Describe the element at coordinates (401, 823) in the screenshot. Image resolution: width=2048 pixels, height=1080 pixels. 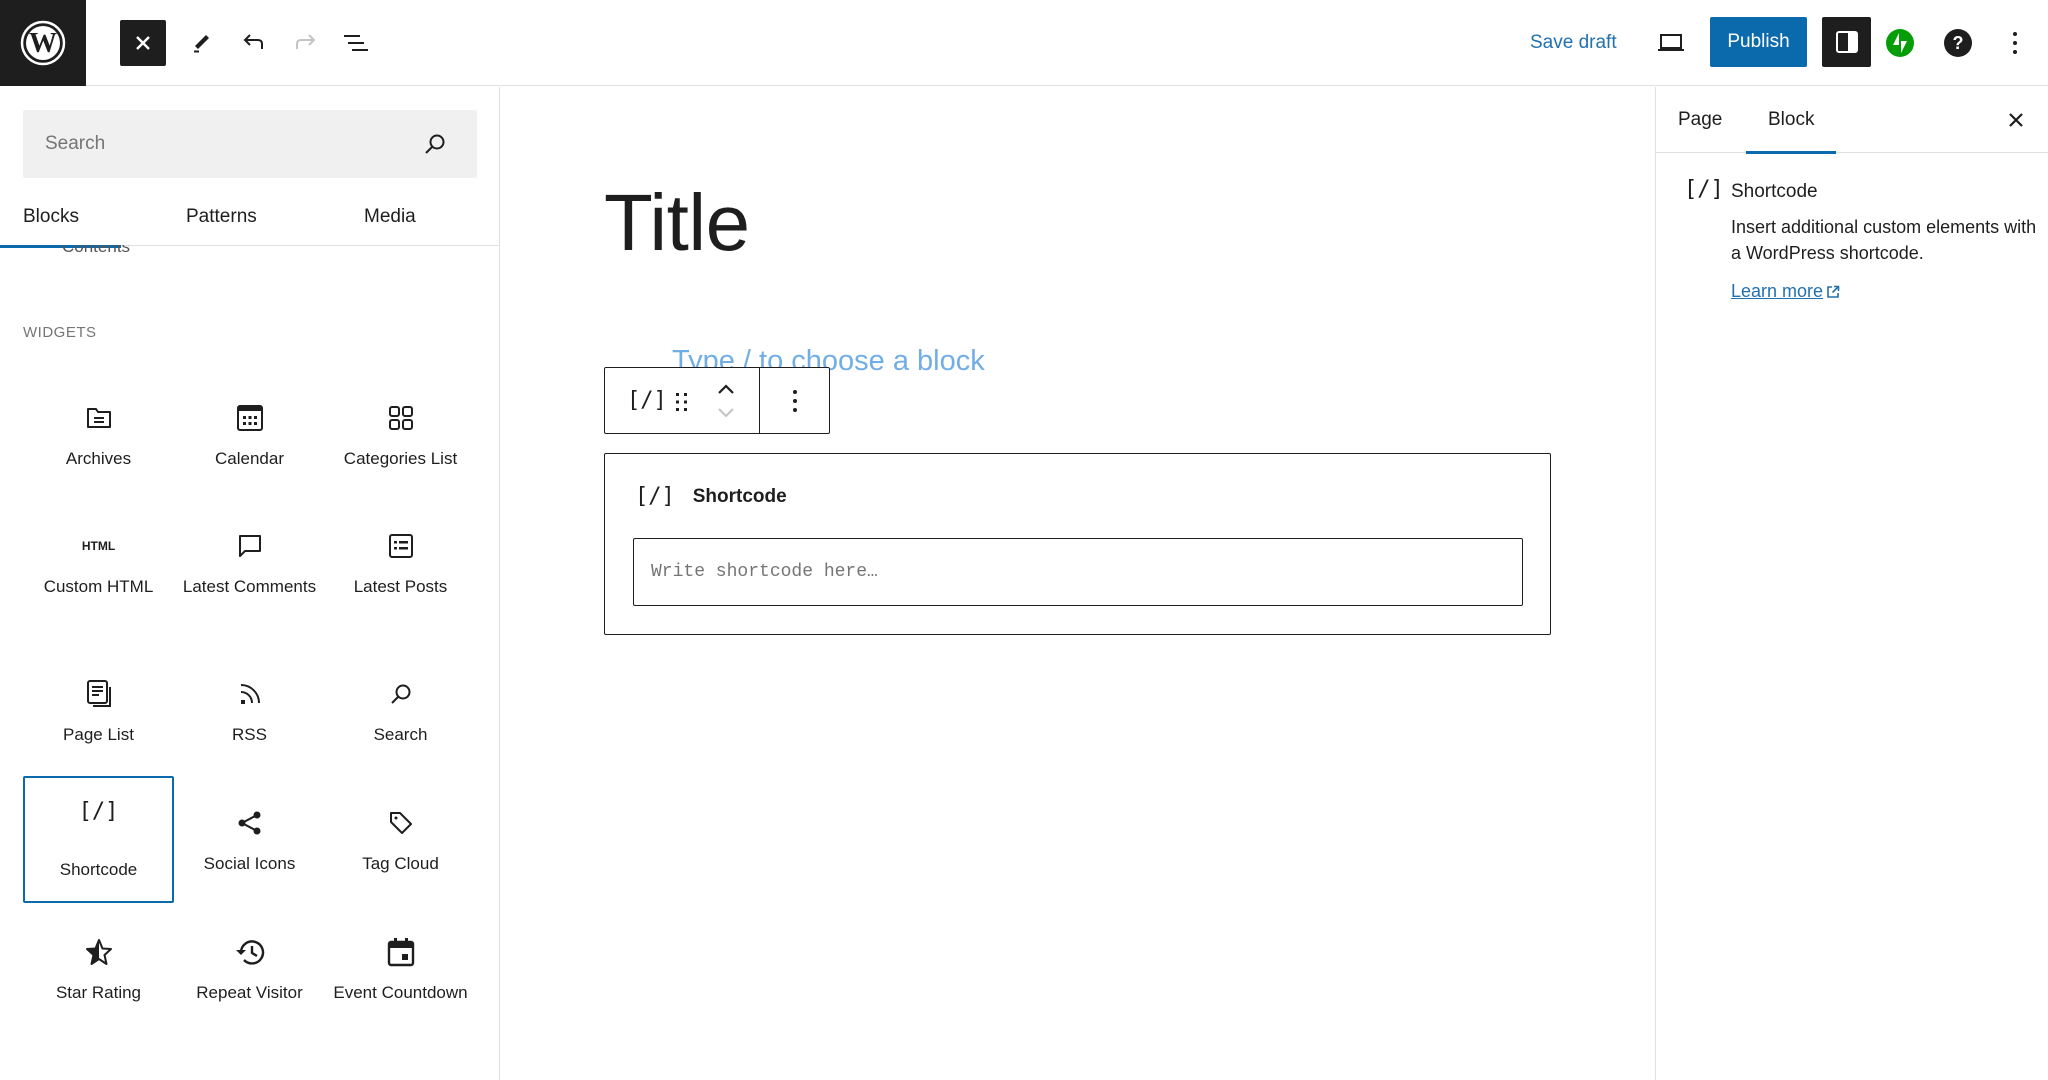
I see `tag-icon` at that location.